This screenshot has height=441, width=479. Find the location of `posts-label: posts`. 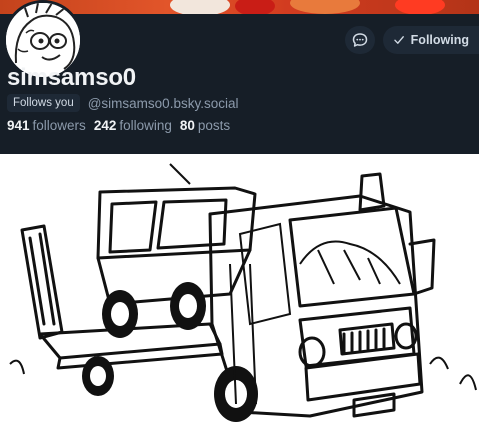

posts-label: posts is located at coordinates (214, 125).